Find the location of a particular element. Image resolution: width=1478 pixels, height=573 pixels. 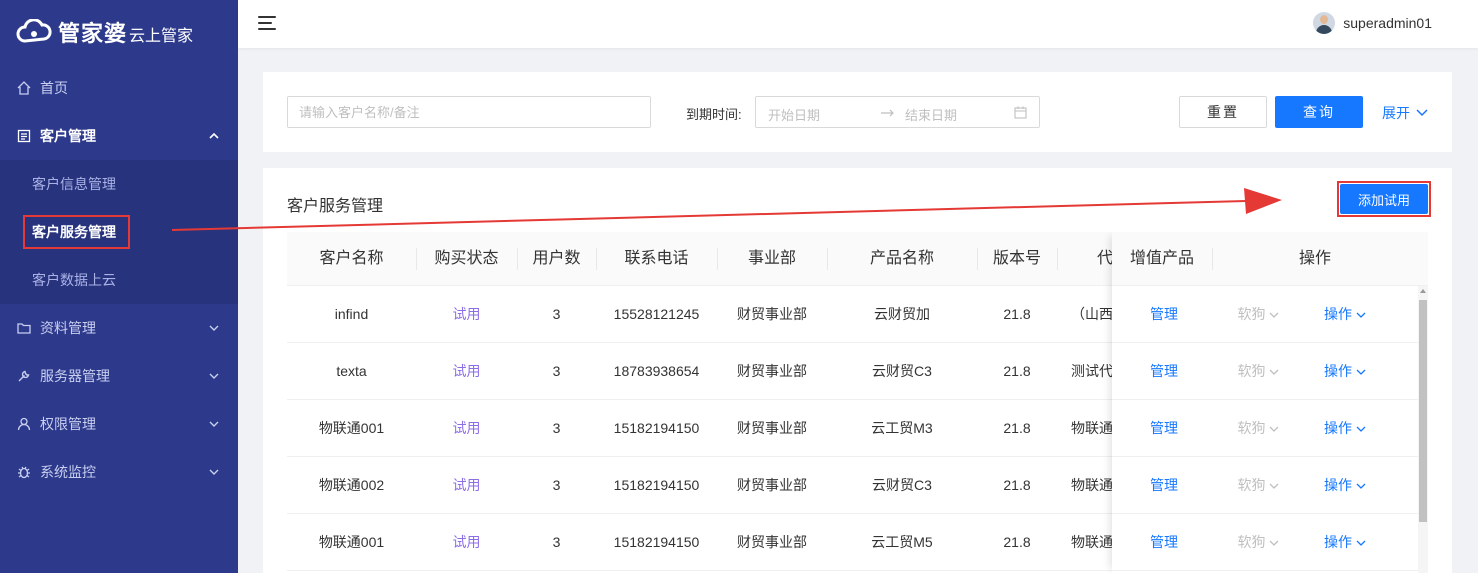

col-header: 联系电话 is located at coordinates (656, 258).